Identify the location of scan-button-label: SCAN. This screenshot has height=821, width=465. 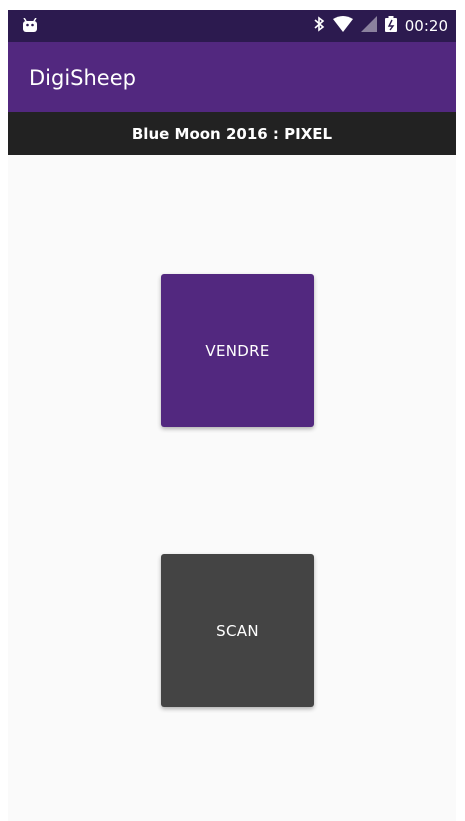
(237, 630).